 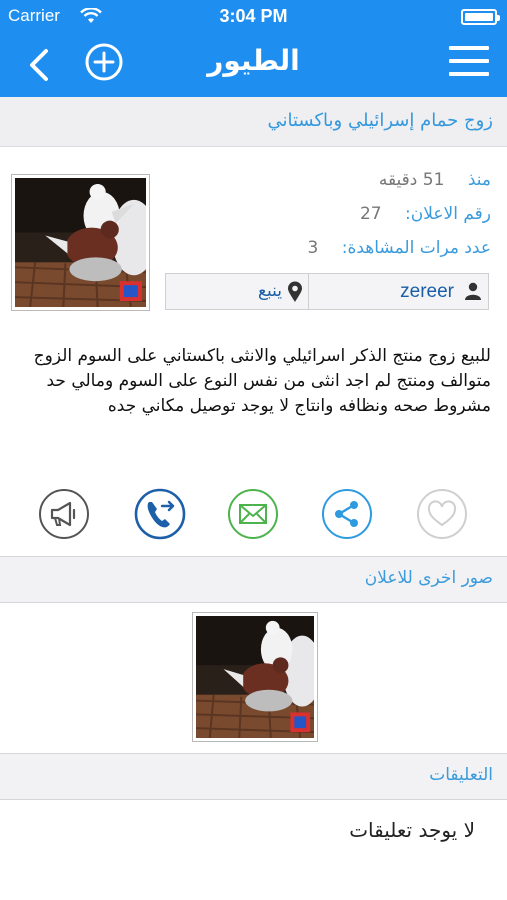 I want to click on call-icon, so click(x=160, y=514).